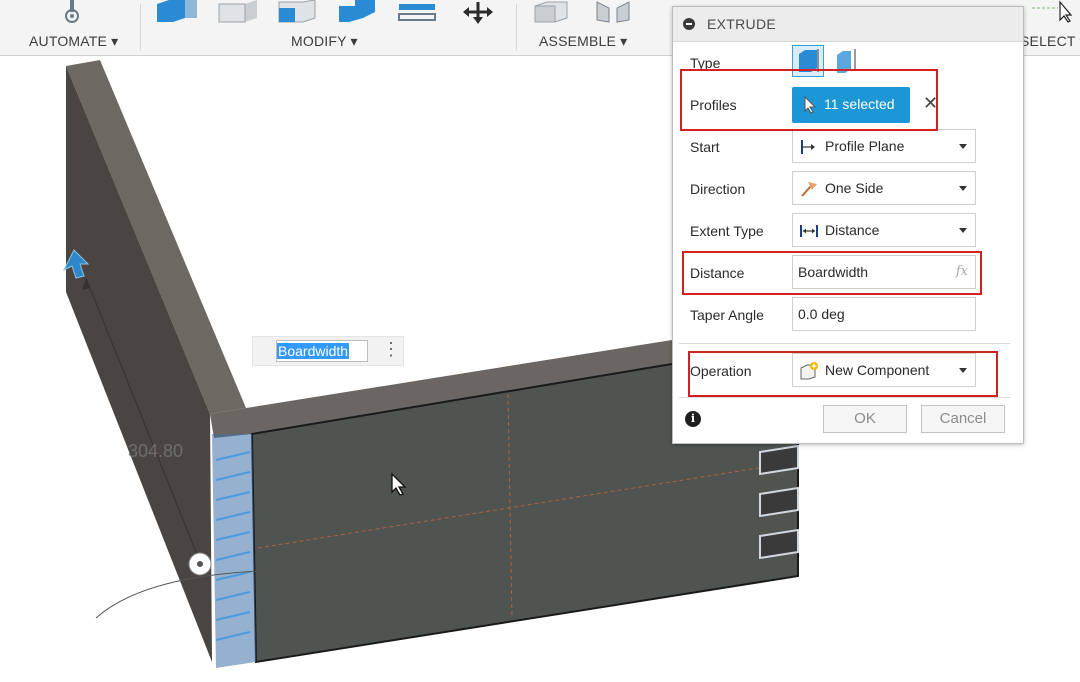 Image resolution: width=1080 pixels, height=682 pixels. I want to click on taper-angle-label: Taper Angle, so click(727, 315).